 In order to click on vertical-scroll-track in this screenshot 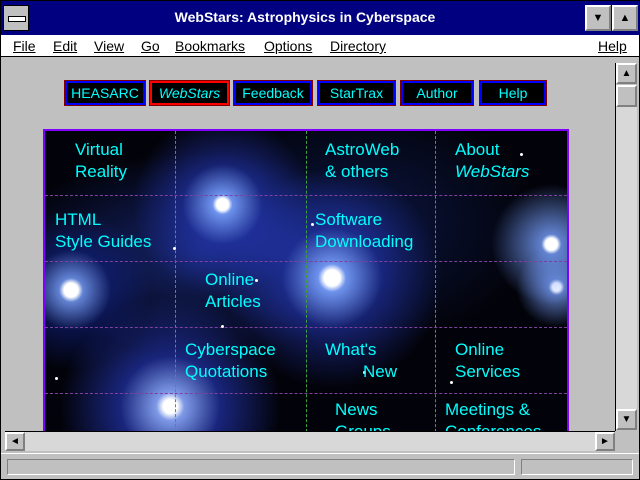, I will do `click(626, 258)`.